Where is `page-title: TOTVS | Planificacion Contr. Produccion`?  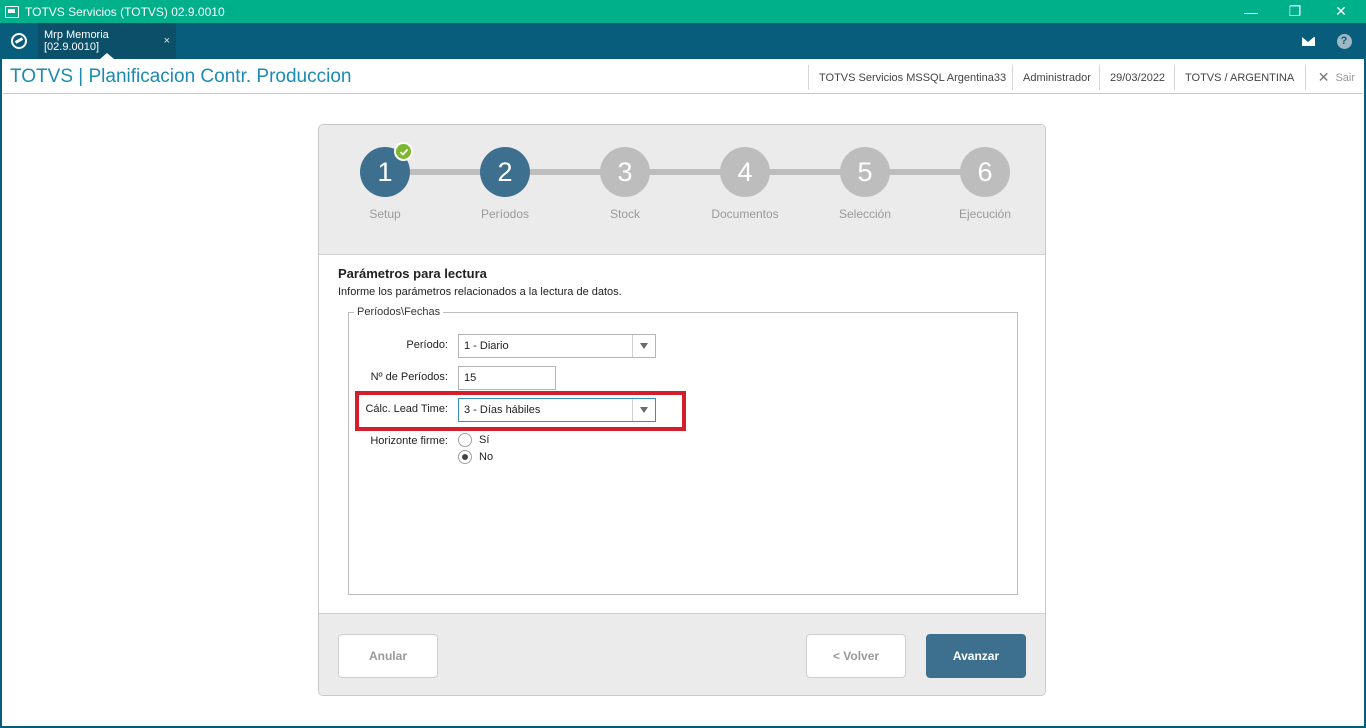
page-title: TOTVS | Planificacion Contr. Produccion is located at coordinates (181, 76).